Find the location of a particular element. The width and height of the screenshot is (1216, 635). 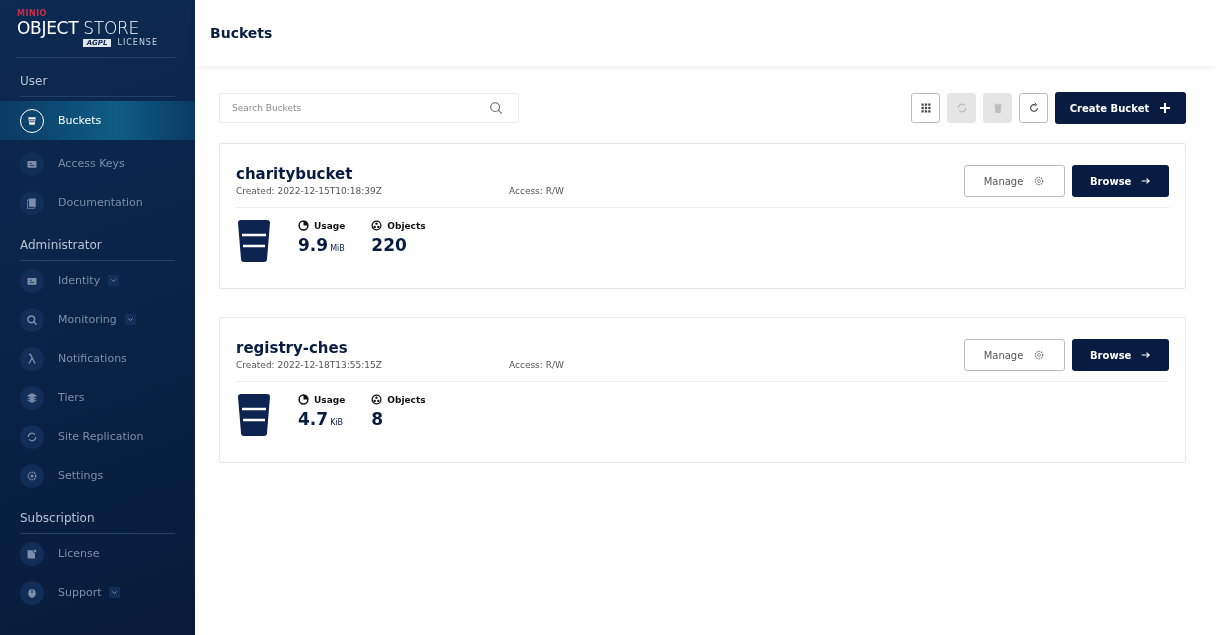

lifebuoy-icon is located at coordinates (32, 592).